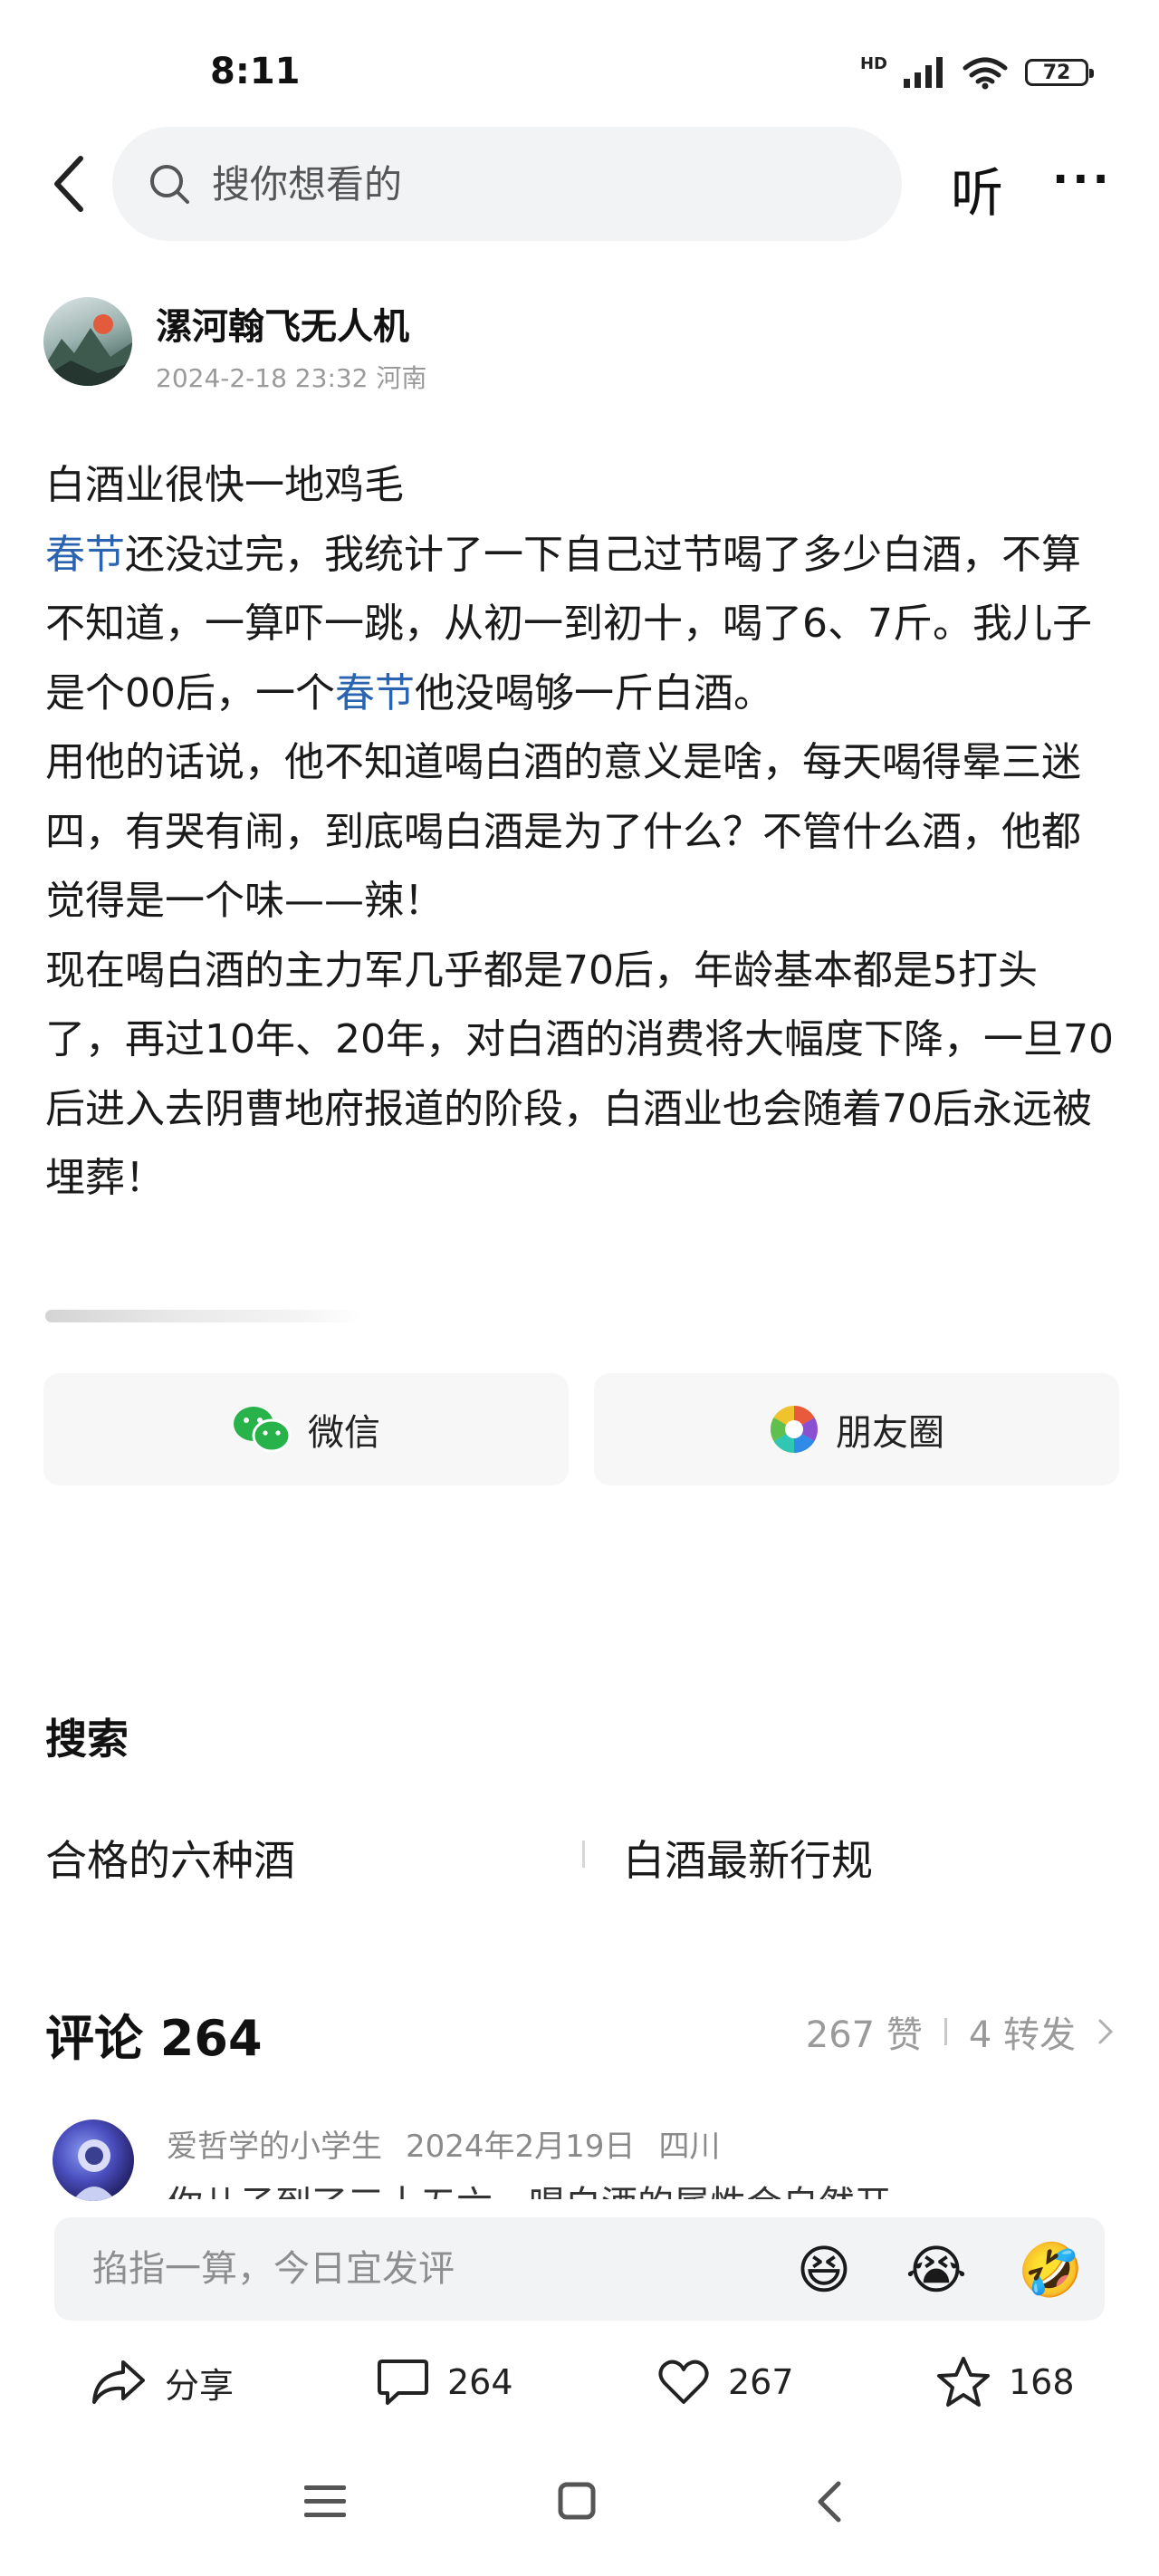  I want to click on chevron-left-icon, so click(68, 184).